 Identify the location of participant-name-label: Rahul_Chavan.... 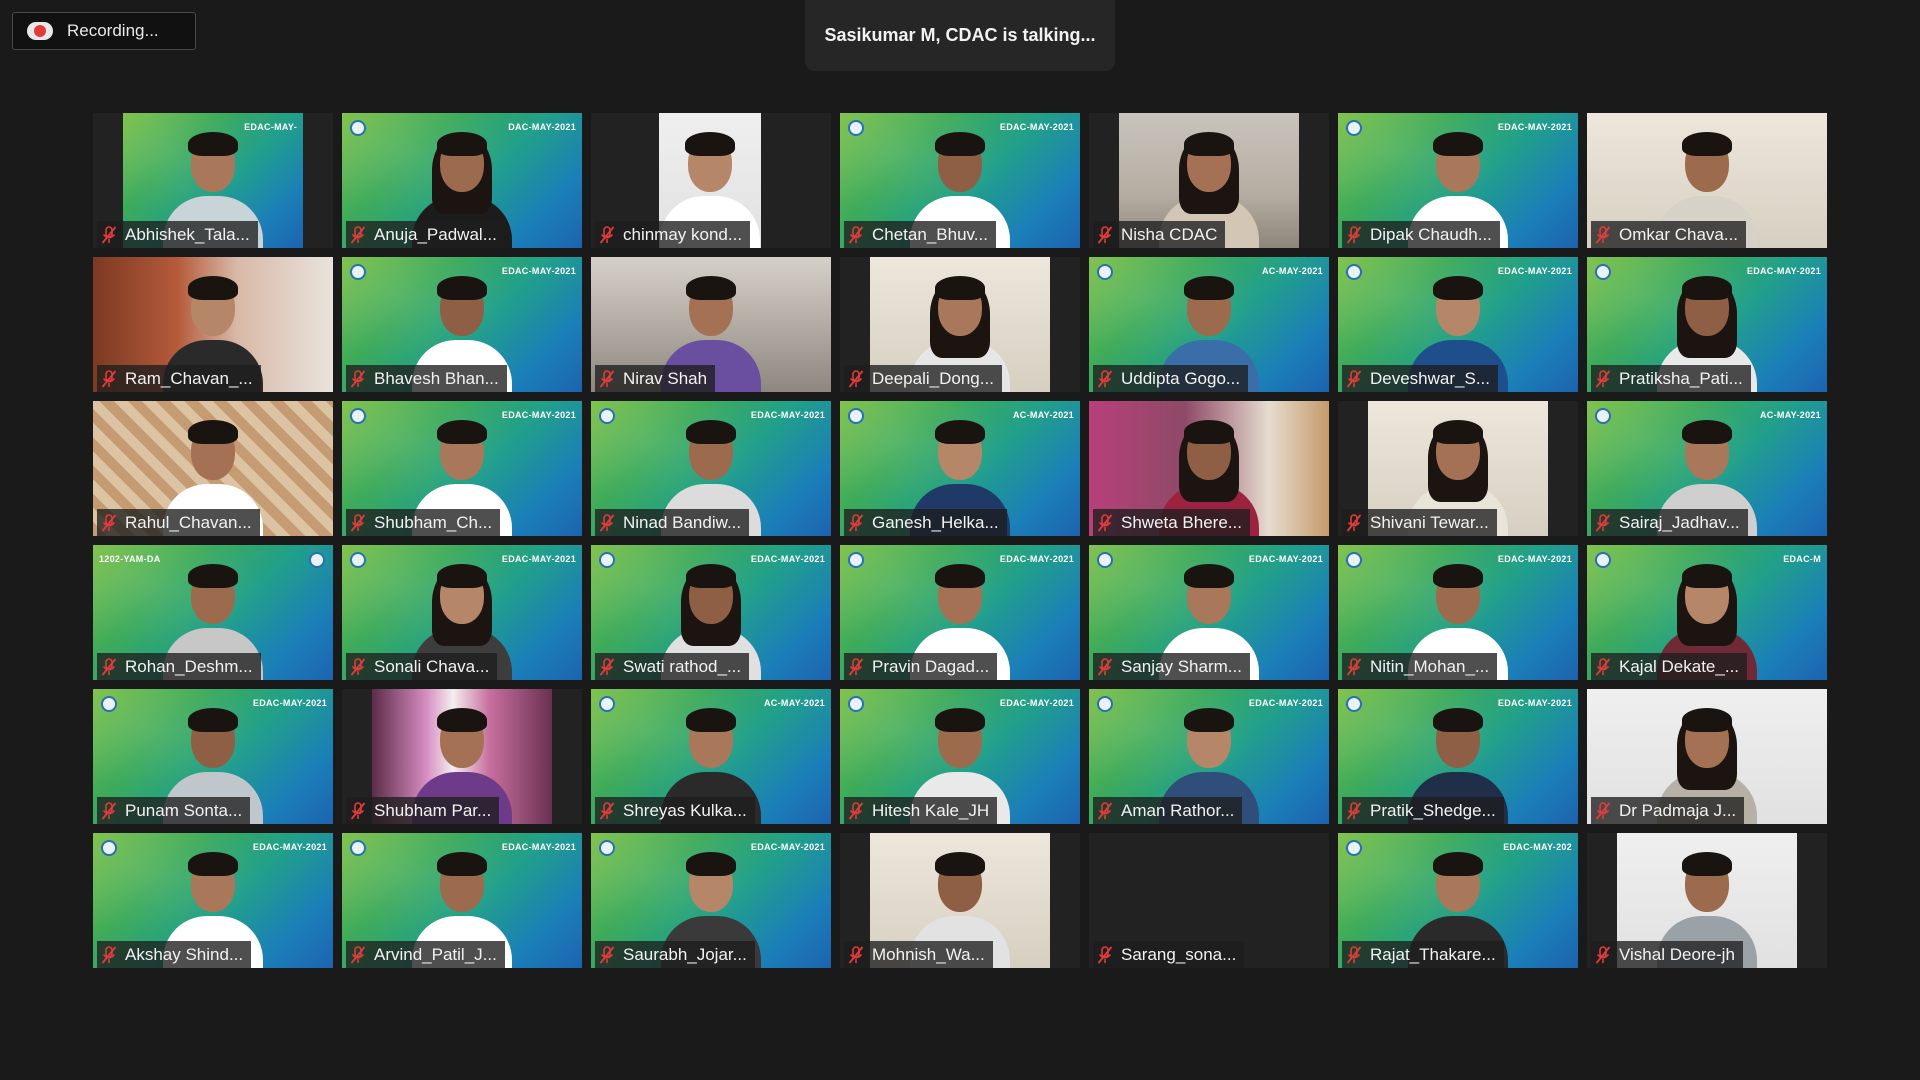
(178, 522).